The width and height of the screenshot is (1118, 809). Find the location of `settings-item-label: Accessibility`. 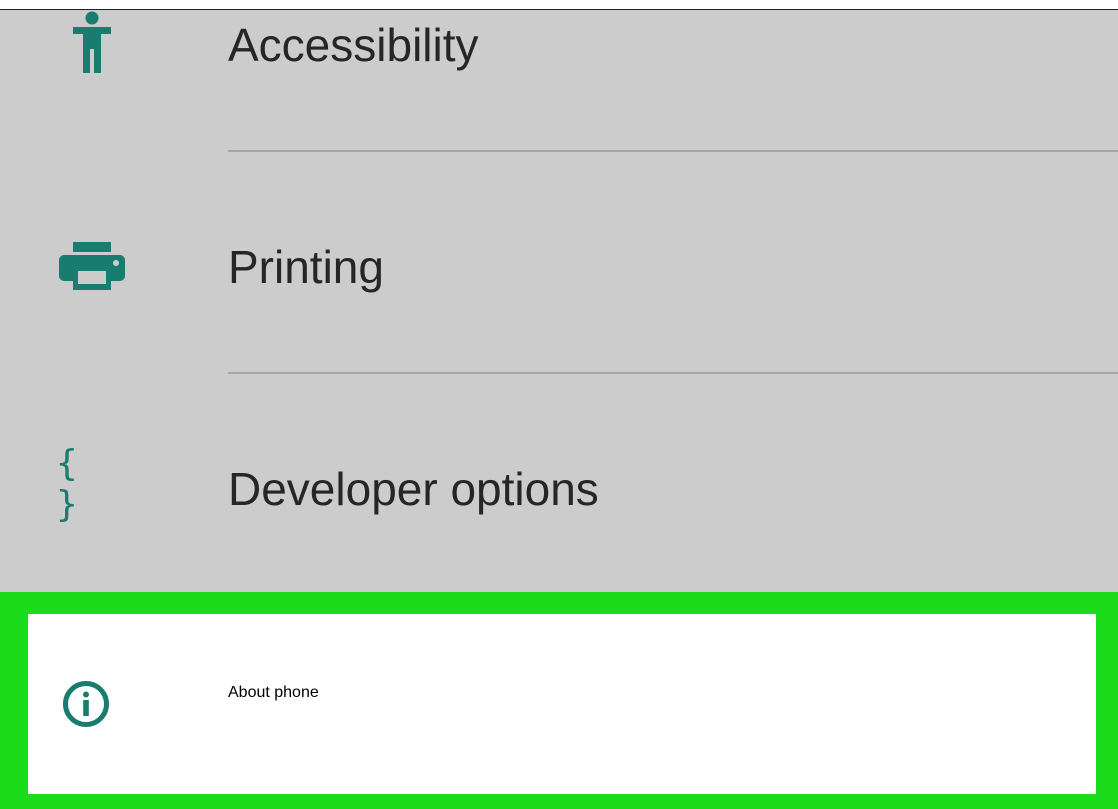

settings-item-label: Accessibility is located at coordinates (353, 45).